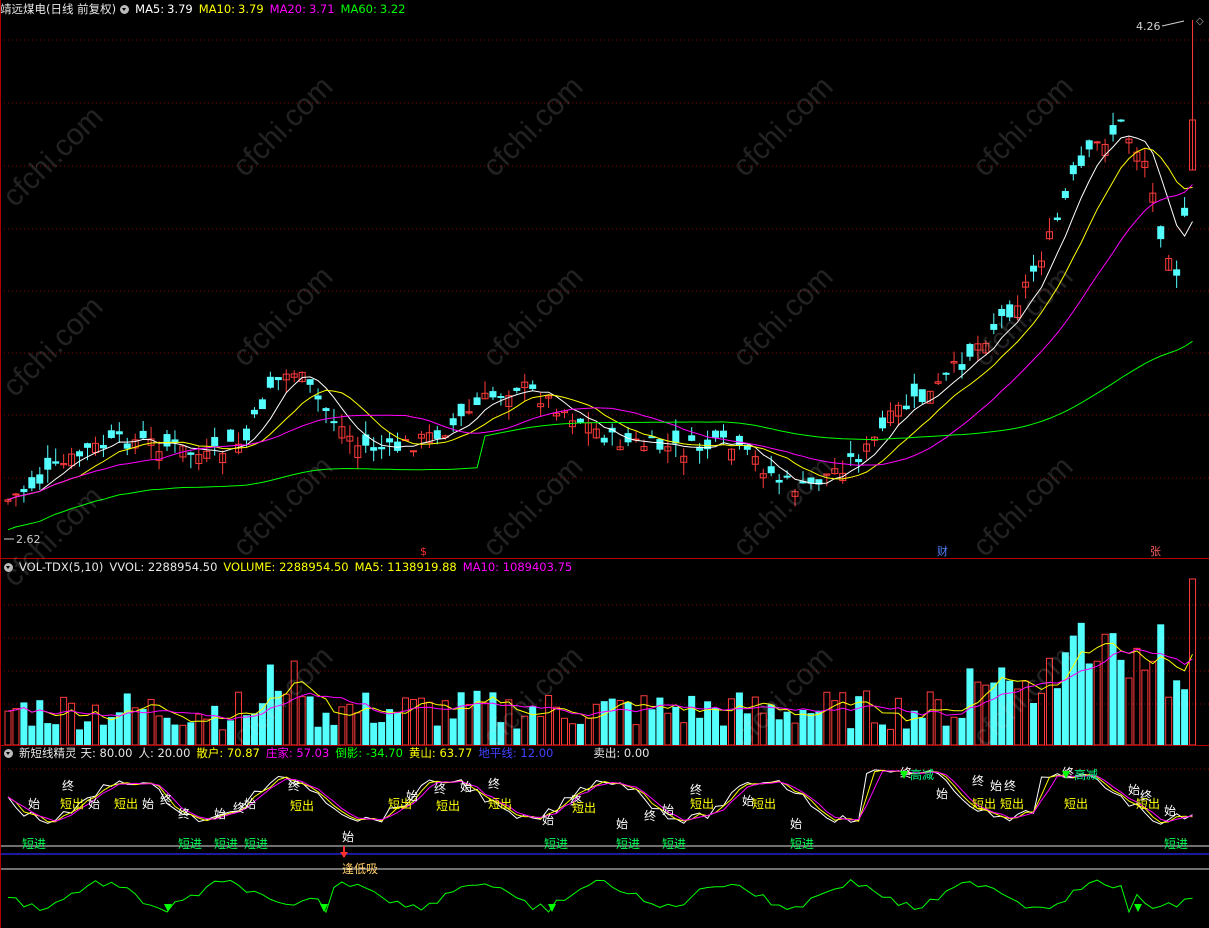 This screenshot has height=928, width=1209. Describe the element at coordinates (1086, 774) in the screenshot. I see `indicator-label-gaojian: 高减` at that location.